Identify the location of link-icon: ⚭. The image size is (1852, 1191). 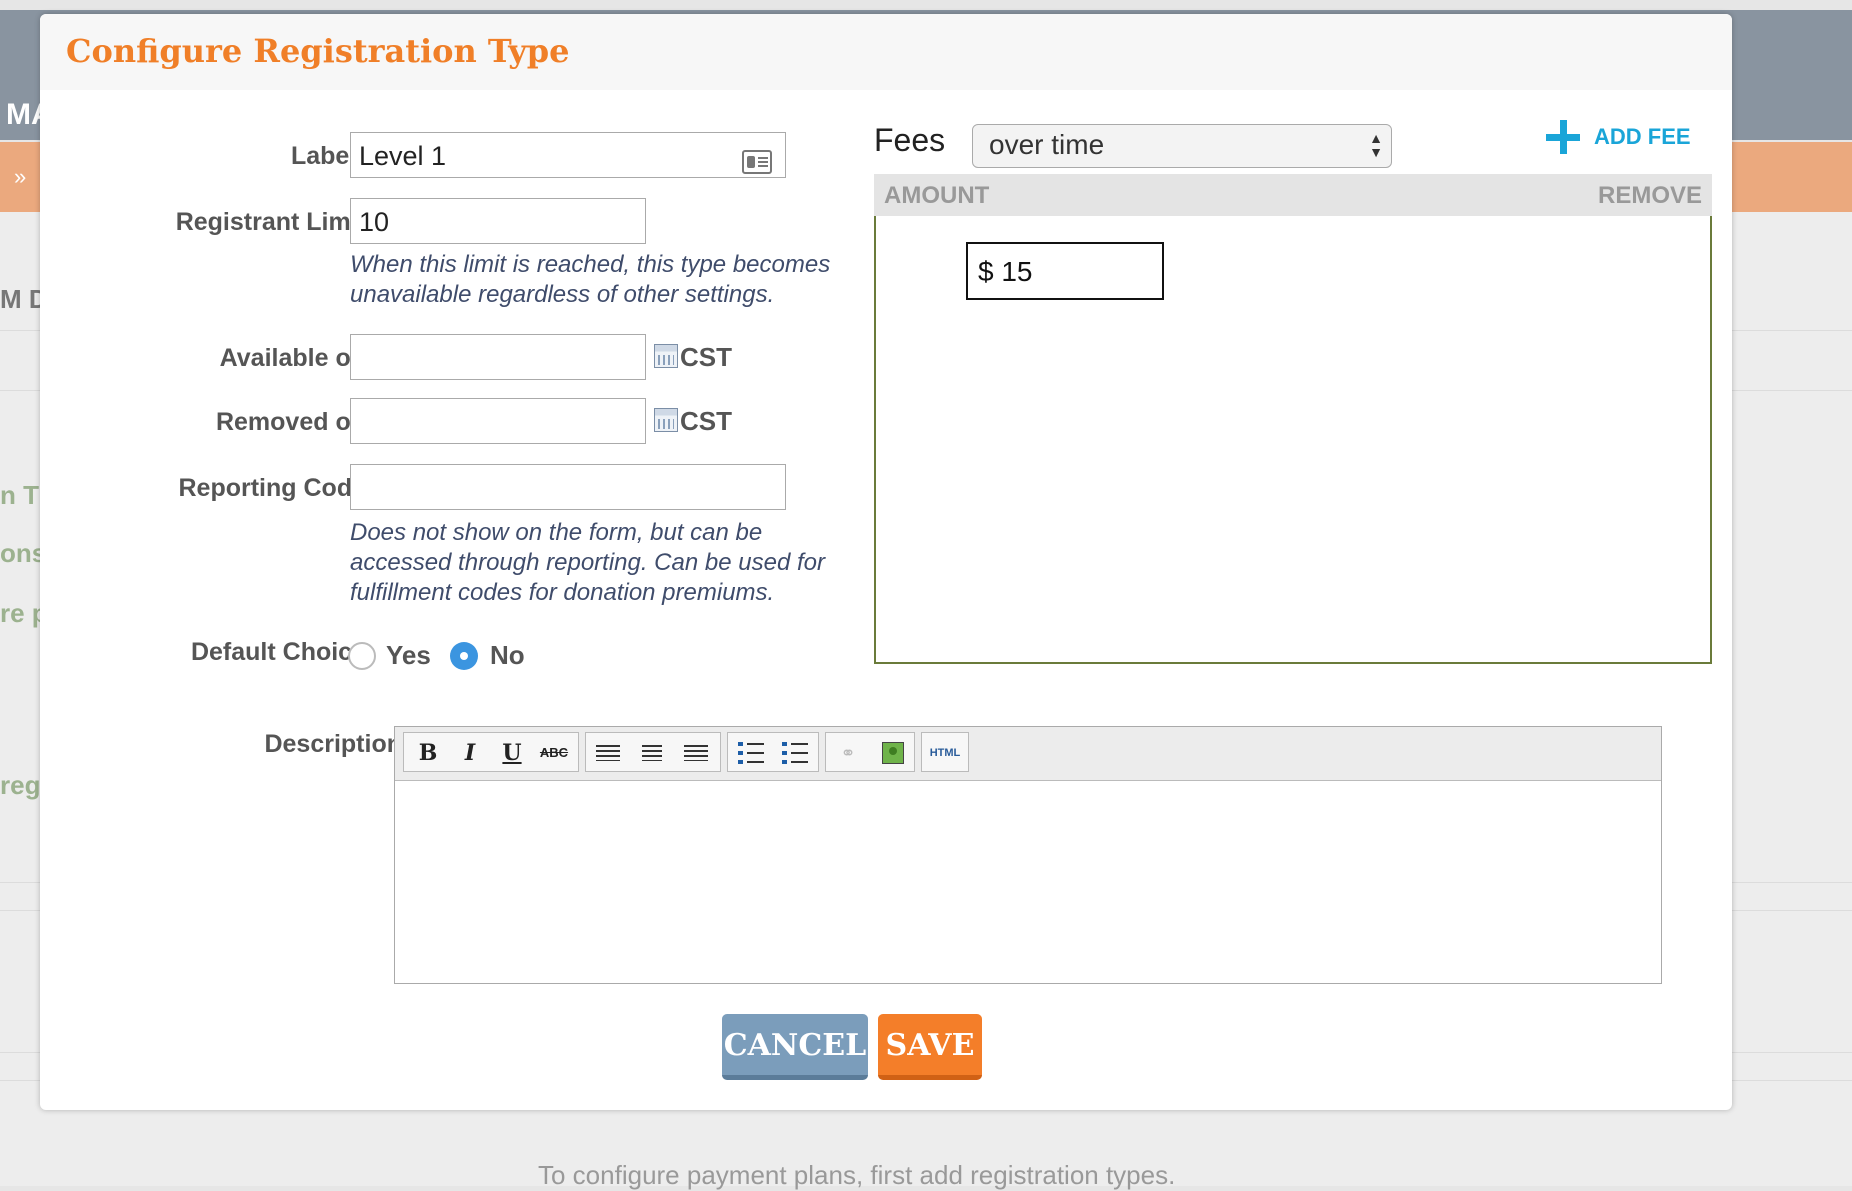
(848, 753).